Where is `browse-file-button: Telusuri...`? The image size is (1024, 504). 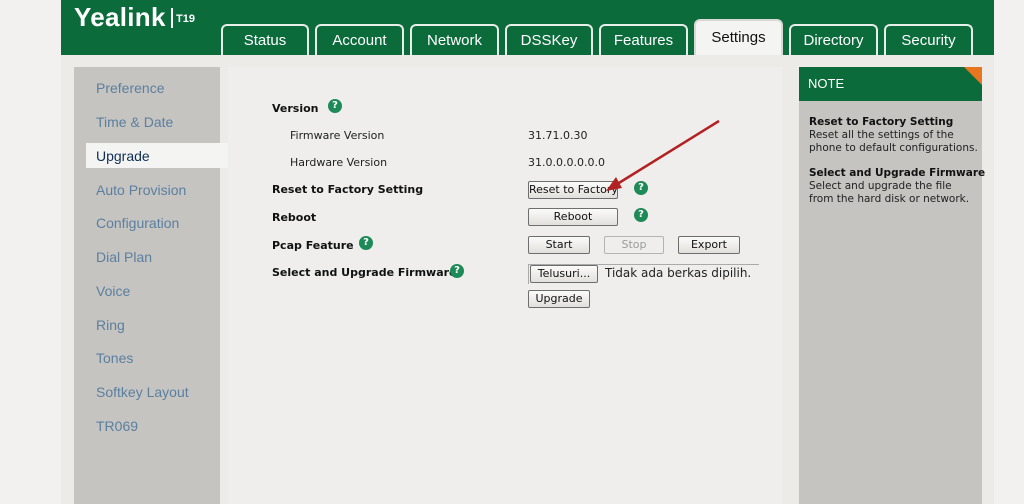
browse-file-button: Telusuri... is located at coordinates (564, 274).